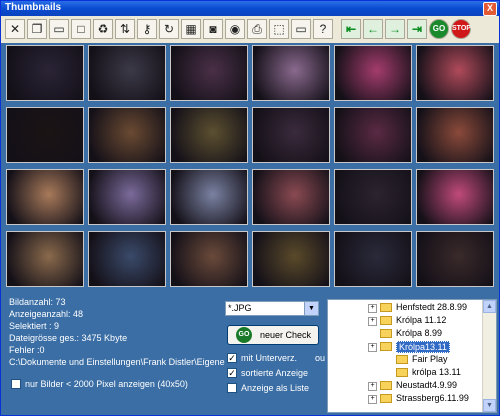  Describe the element at coordinates (16, 384) in the screenshot. I see `pixel-filter-checkbox` at that location.